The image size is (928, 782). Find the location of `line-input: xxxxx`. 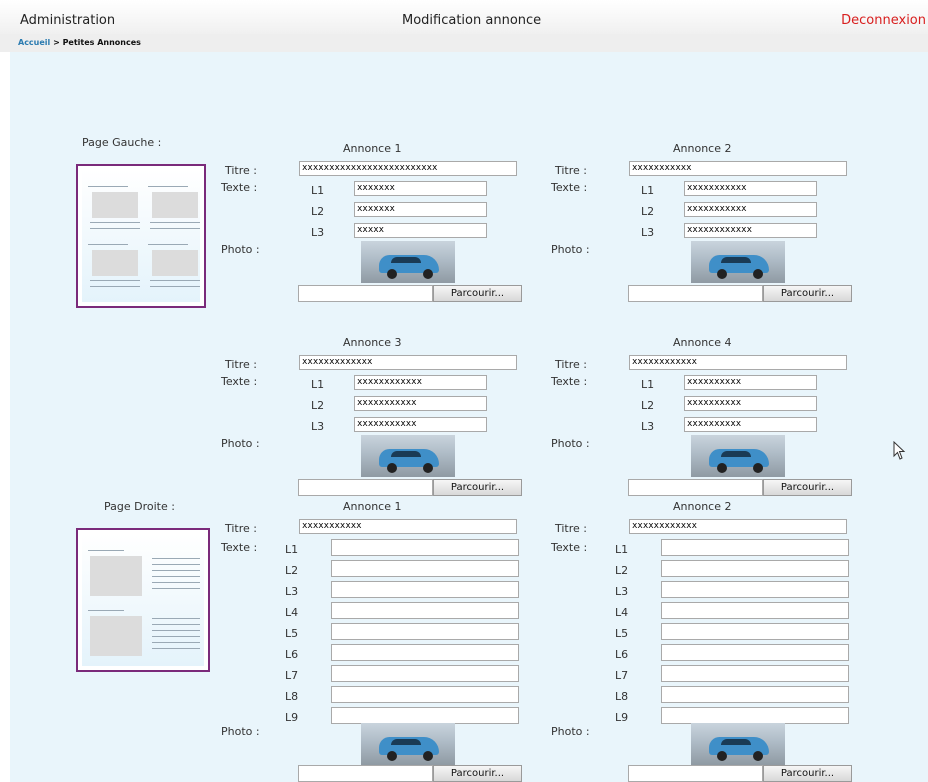

line-input: xxxxx is located at coordinates (420, 230).